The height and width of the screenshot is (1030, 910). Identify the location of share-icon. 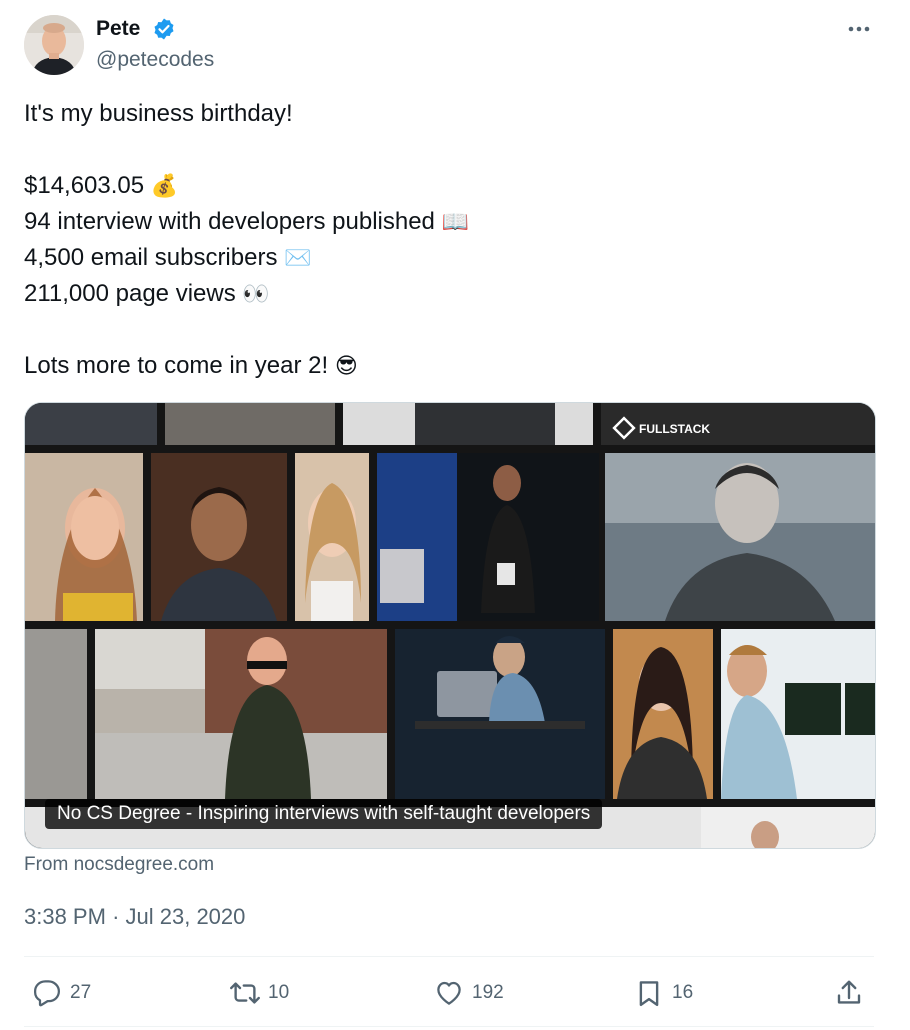
(849, 992).